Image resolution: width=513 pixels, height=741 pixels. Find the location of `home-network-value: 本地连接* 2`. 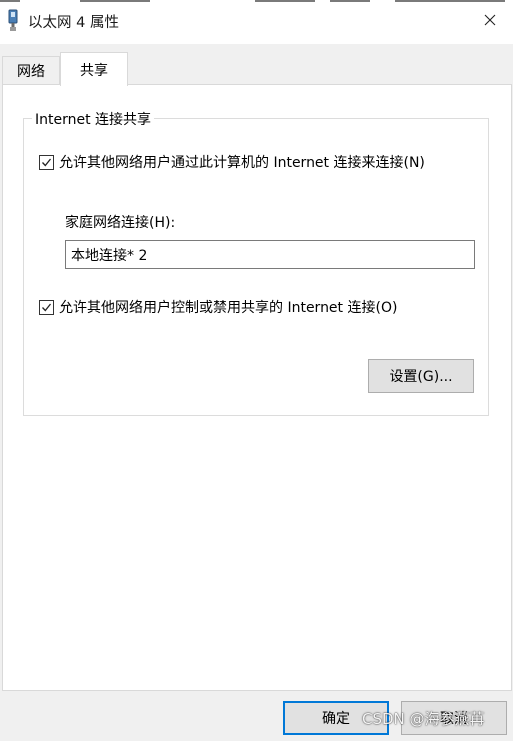

home-network-value: 本地连接* 2 is located at coordinates (109, 255).